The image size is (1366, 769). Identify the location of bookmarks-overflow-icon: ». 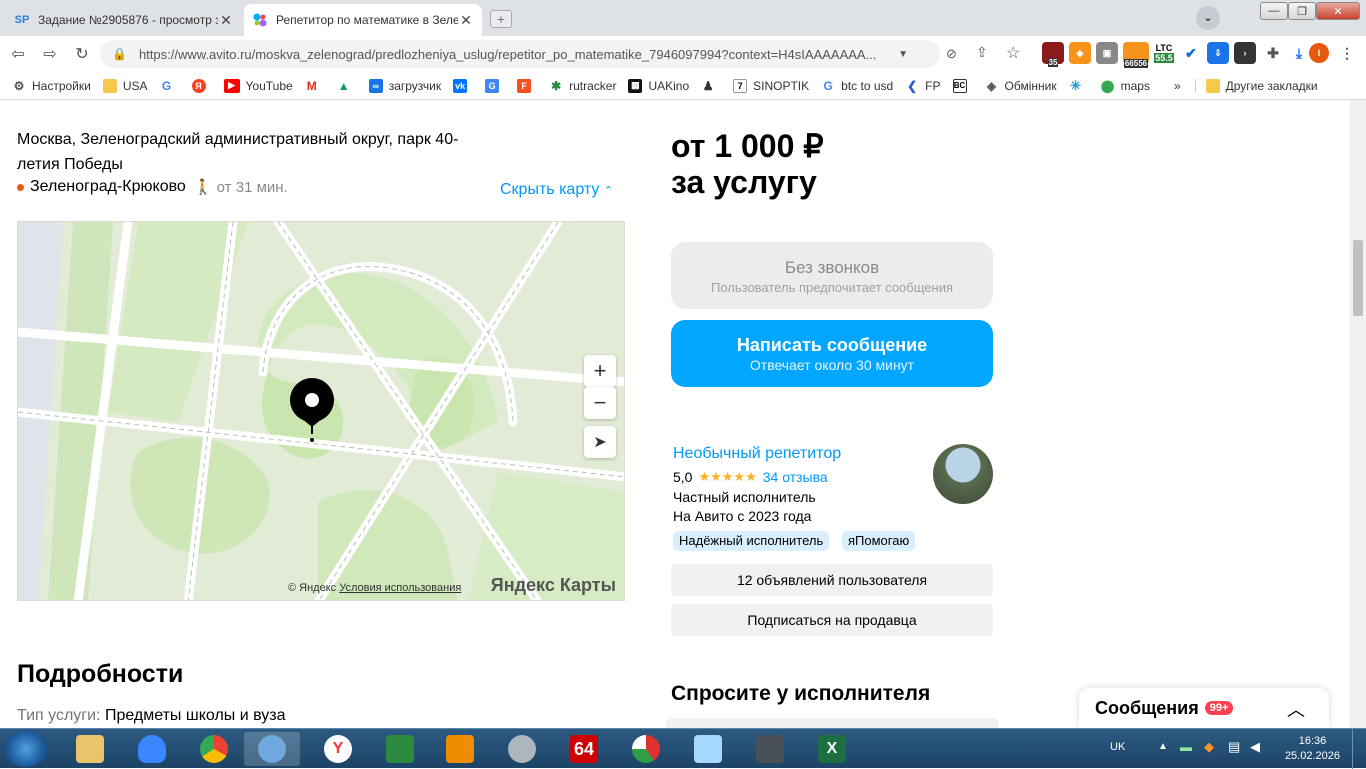
(1177, 86).